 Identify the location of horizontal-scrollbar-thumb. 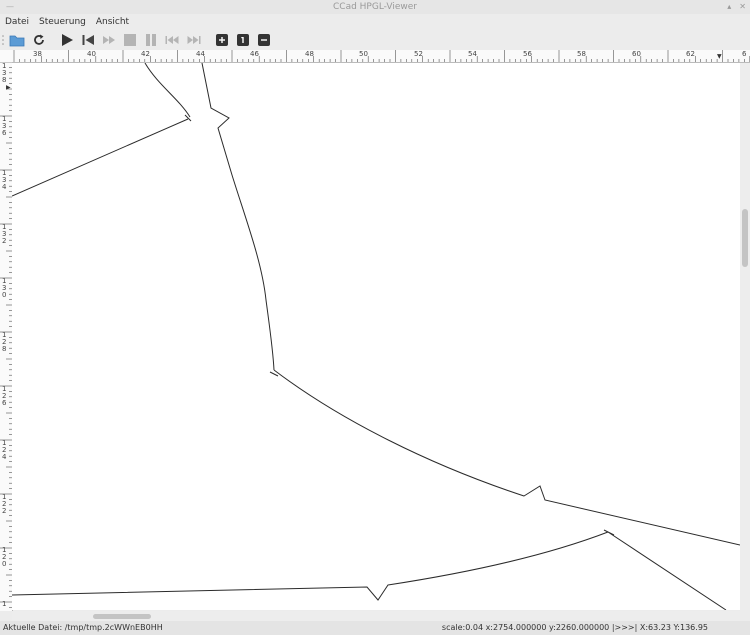
(122, 616).